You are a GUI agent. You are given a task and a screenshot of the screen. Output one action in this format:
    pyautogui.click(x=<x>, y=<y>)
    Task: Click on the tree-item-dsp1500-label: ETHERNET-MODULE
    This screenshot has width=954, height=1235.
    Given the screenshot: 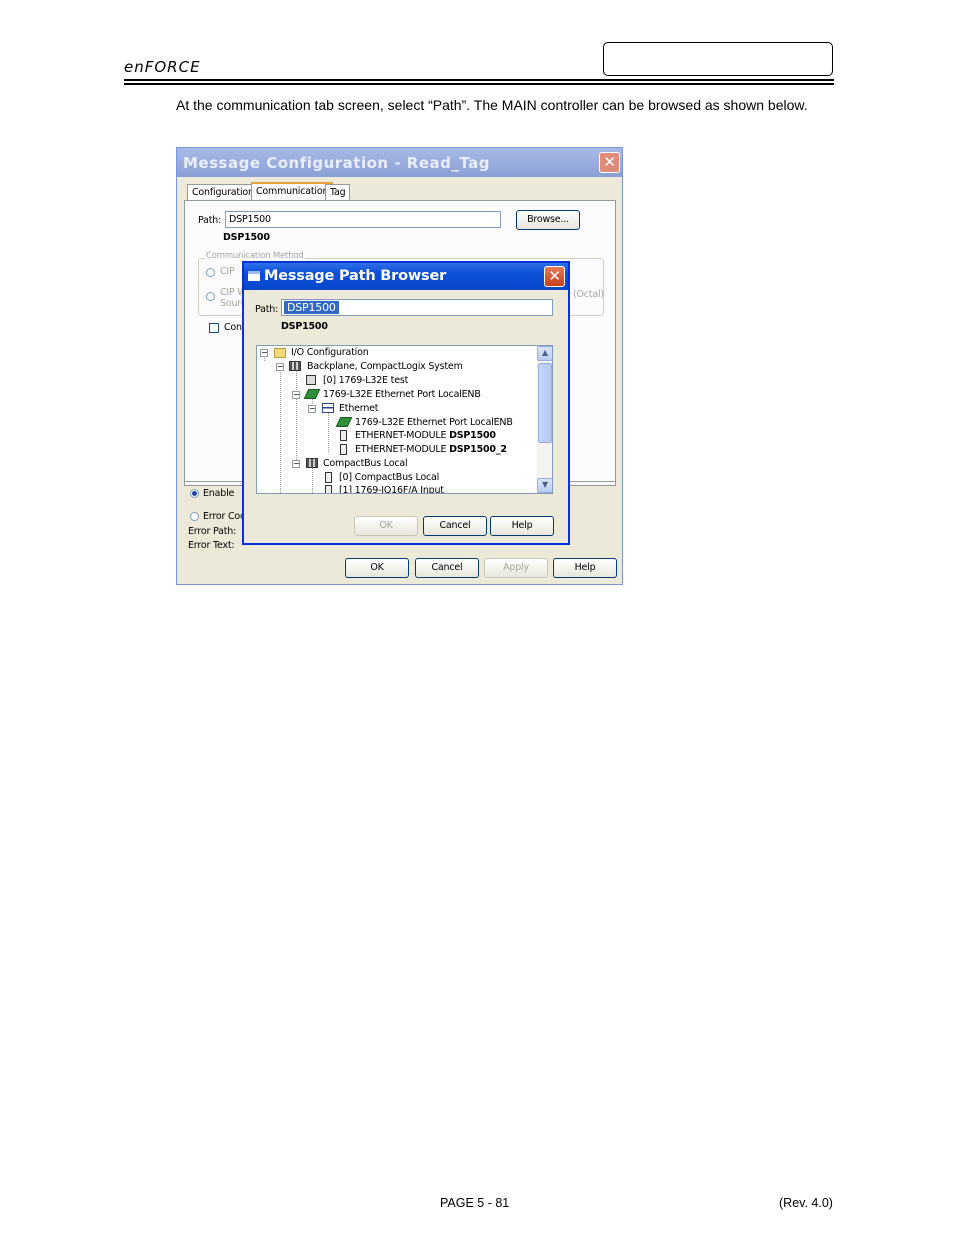 What is the action you would take?
    pyautogui.click(x=401, y=435)
    